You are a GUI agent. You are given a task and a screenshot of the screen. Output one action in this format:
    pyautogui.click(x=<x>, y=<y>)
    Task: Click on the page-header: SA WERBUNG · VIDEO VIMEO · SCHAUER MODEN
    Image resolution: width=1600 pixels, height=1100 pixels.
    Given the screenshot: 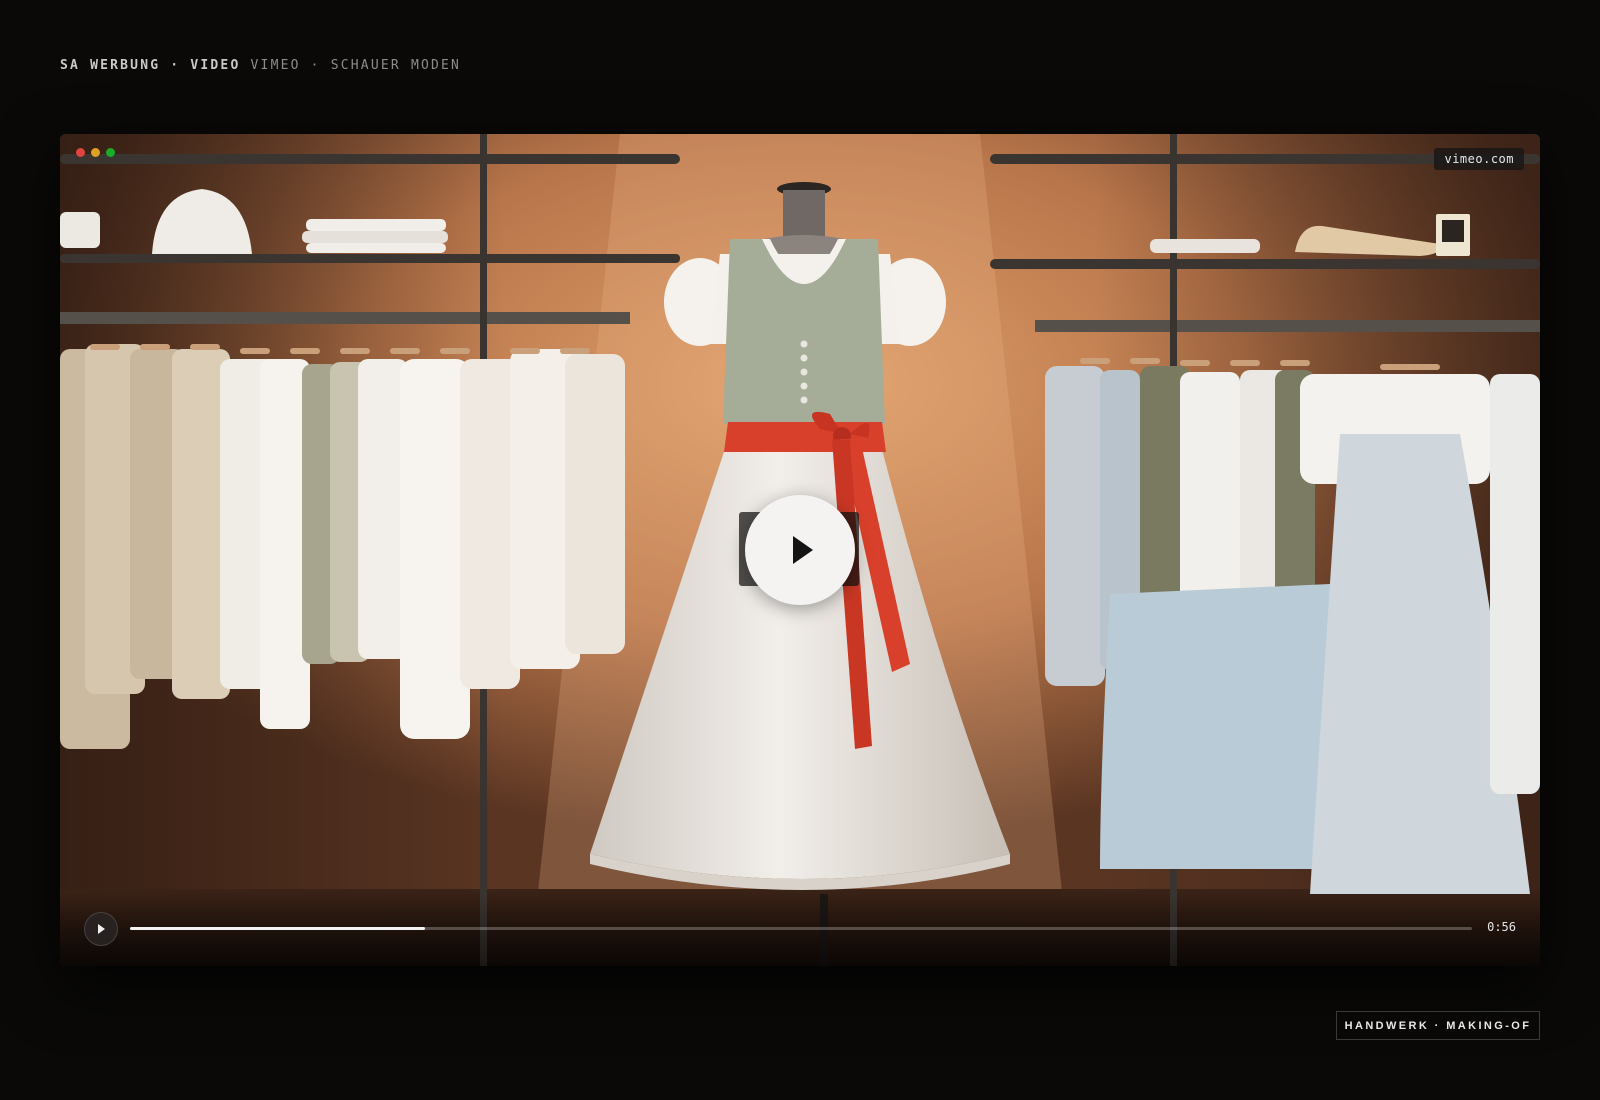 What is the action you would take?
    pyautogui.click(x=260, y=65)
    